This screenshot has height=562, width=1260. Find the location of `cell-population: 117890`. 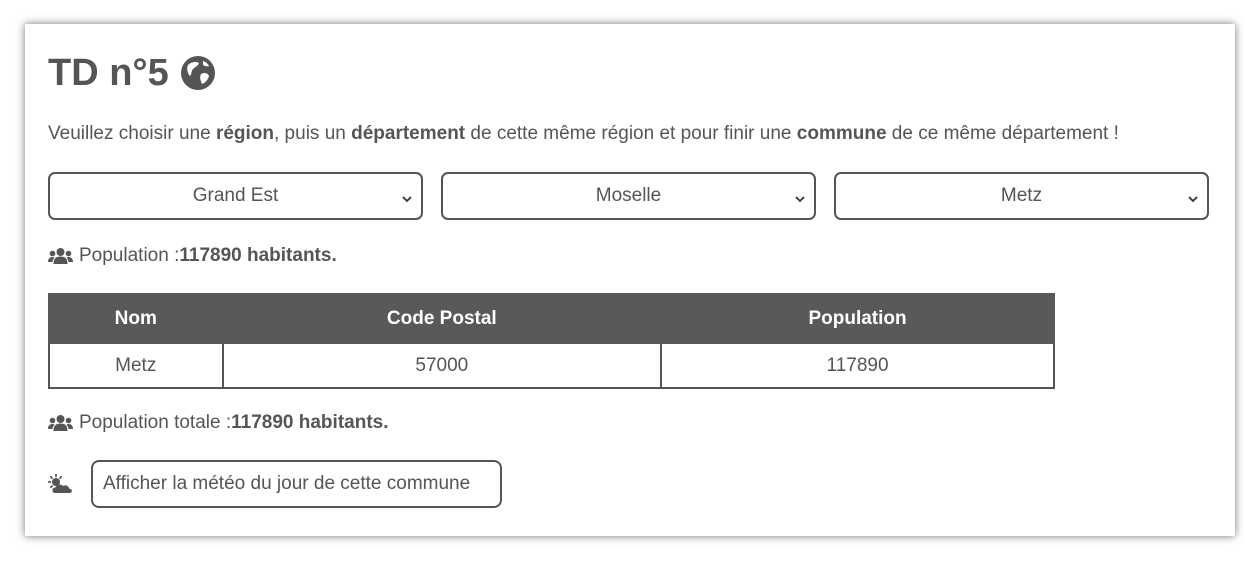

cell-population: 117890 is located at coordinates (857, 365).